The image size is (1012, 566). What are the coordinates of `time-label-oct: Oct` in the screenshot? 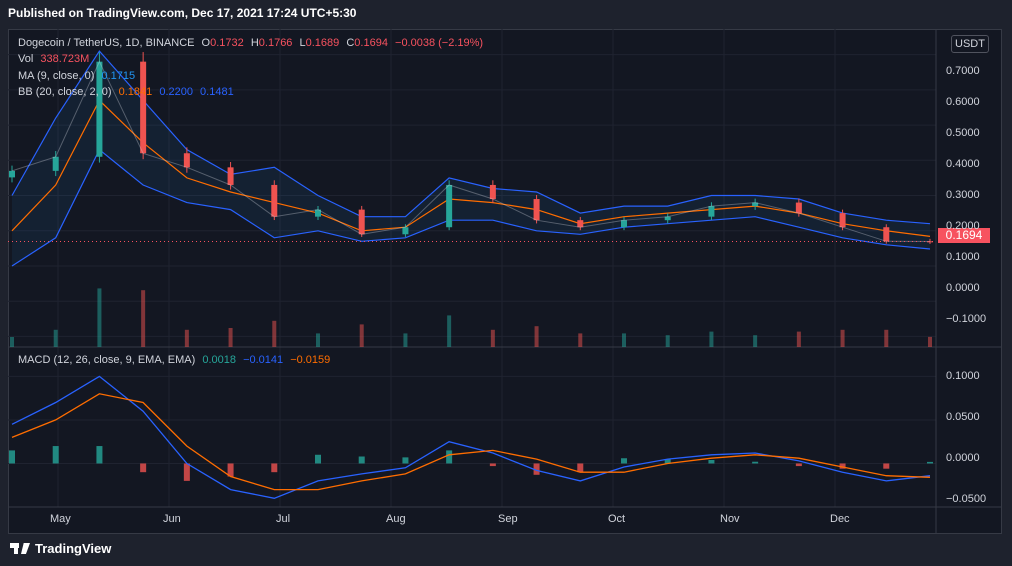 It's located at (617, 519).